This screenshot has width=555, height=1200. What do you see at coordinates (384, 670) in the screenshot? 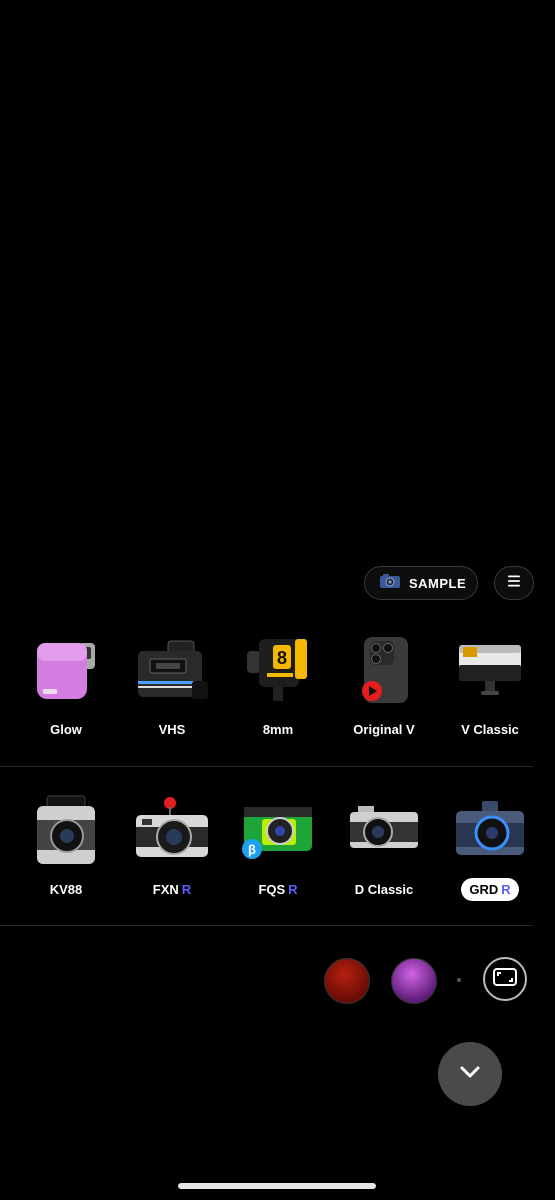
I see `phone-camera-icon` at bounding box center [384, 670].